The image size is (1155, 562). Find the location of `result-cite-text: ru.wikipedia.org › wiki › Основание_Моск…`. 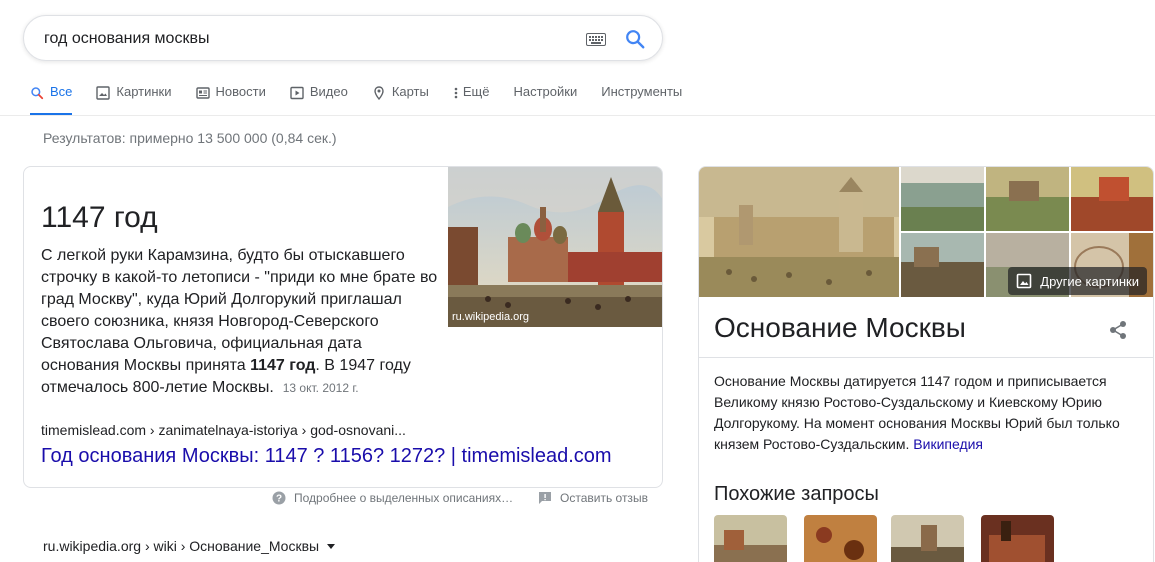

result-cite-text: ru.wikipedia.org › wiki › Основание_Моск… is located at coordinates (181, 546).